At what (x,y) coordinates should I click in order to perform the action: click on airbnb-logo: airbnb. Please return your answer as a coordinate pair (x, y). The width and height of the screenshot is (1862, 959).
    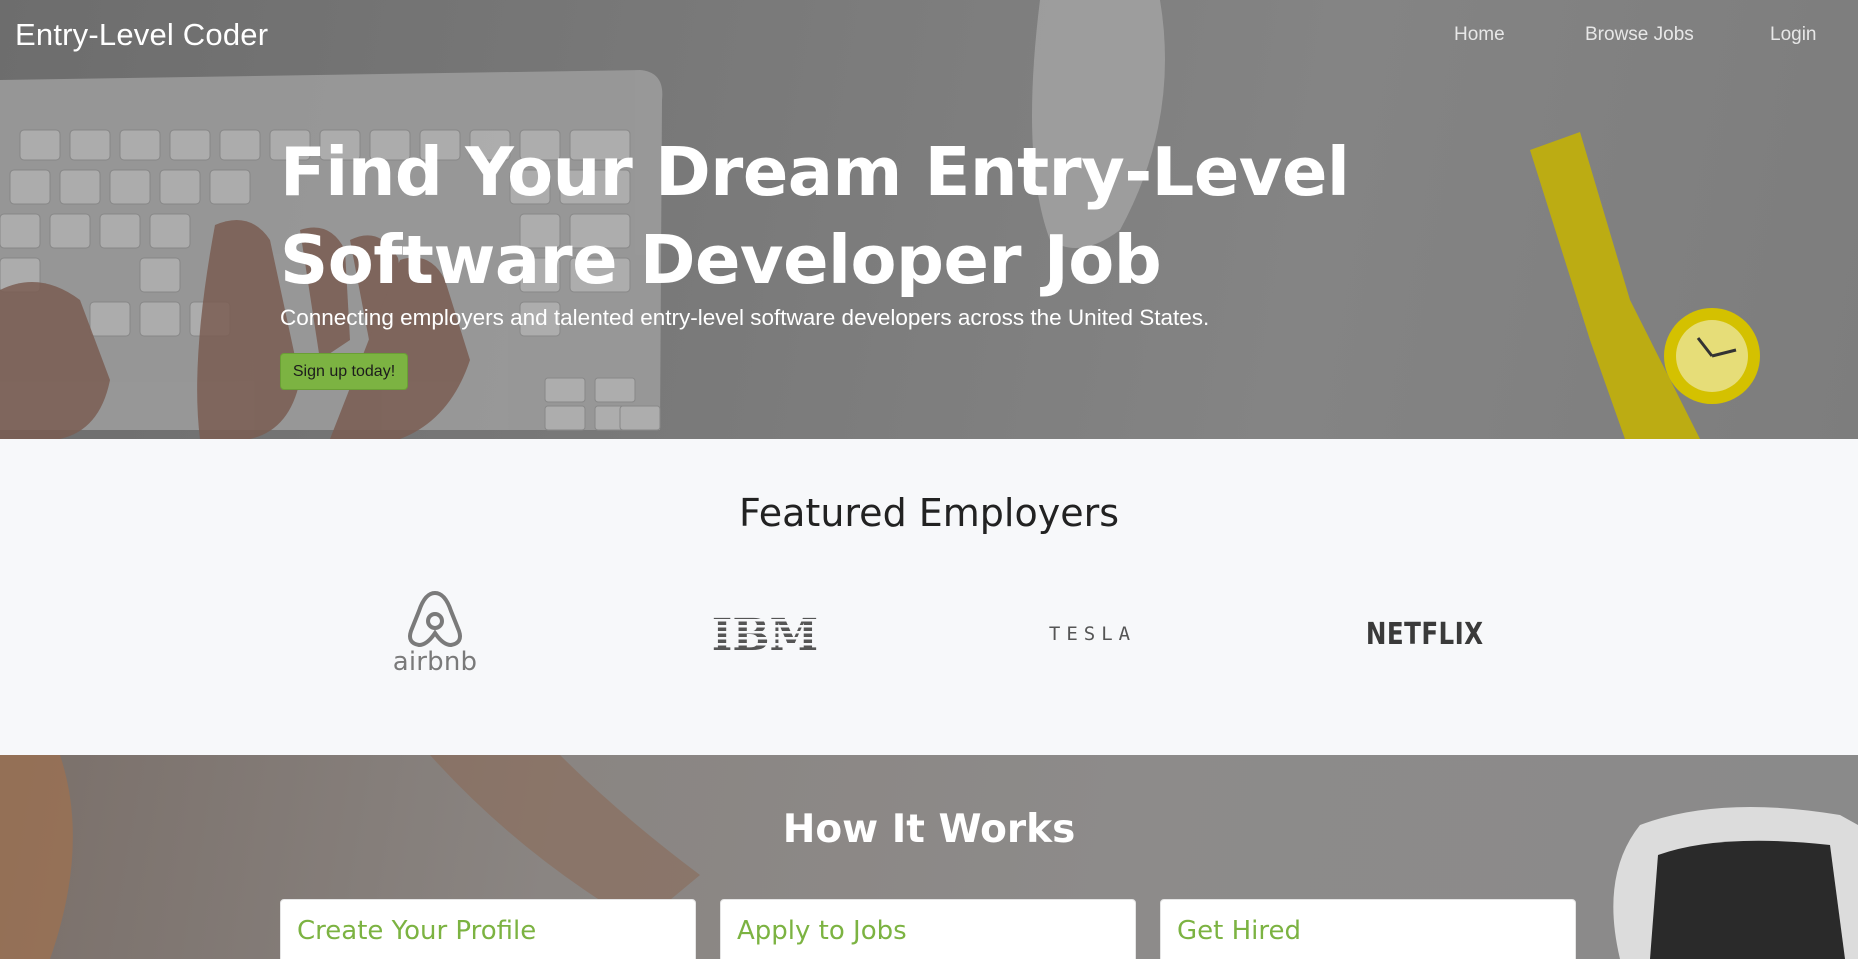
    Looking at the image, I should click on (435, 631).